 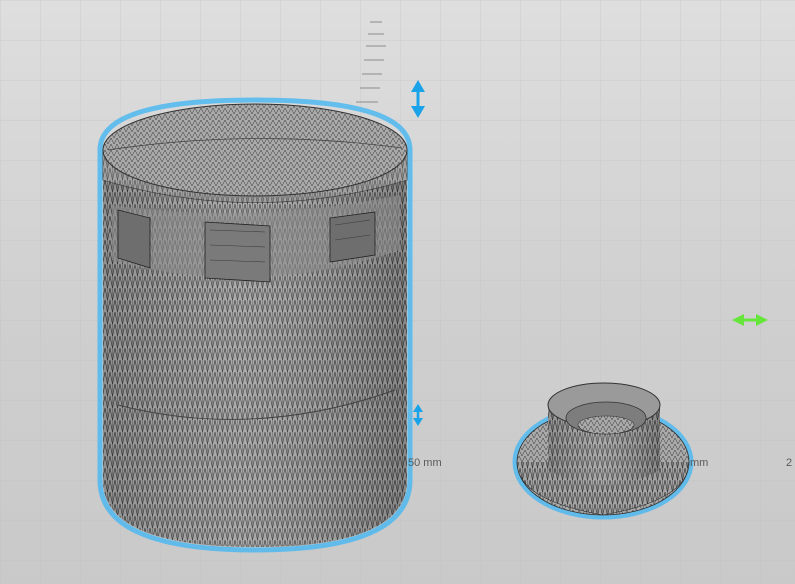 I want to click on measurement-label-edge: 2, so click(x=789, y=463).